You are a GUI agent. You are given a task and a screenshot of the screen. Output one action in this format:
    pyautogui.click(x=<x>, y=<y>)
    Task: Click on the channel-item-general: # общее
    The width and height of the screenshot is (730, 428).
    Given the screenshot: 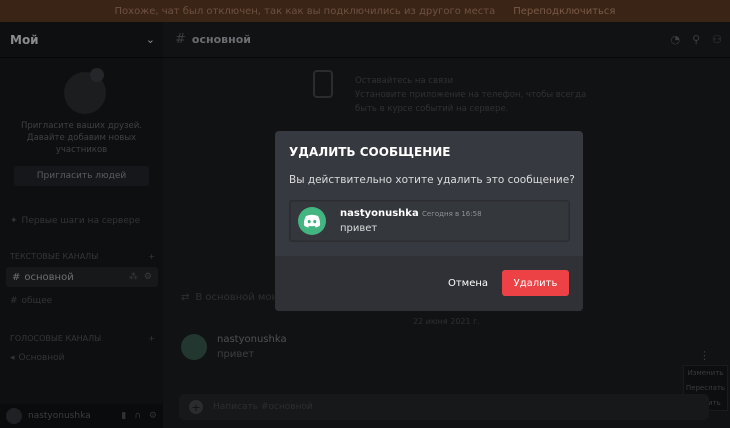 What is the action you would take?
    pyautogui.click(x=31, y=301)
    